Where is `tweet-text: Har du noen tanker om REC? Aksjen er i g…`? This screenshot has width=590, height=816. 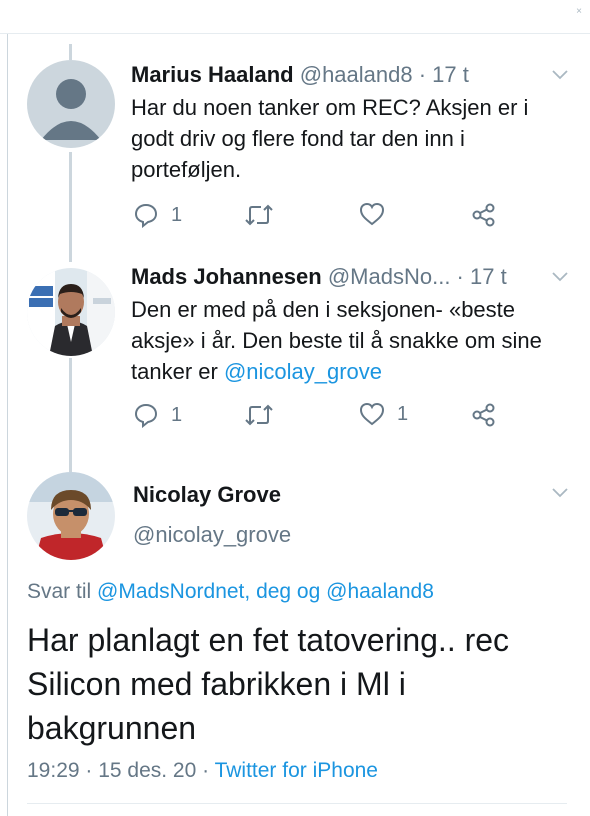
tweet-text: Har du noen tanker om REC? Aksjen er i g… is located at coordinates (330, 138).